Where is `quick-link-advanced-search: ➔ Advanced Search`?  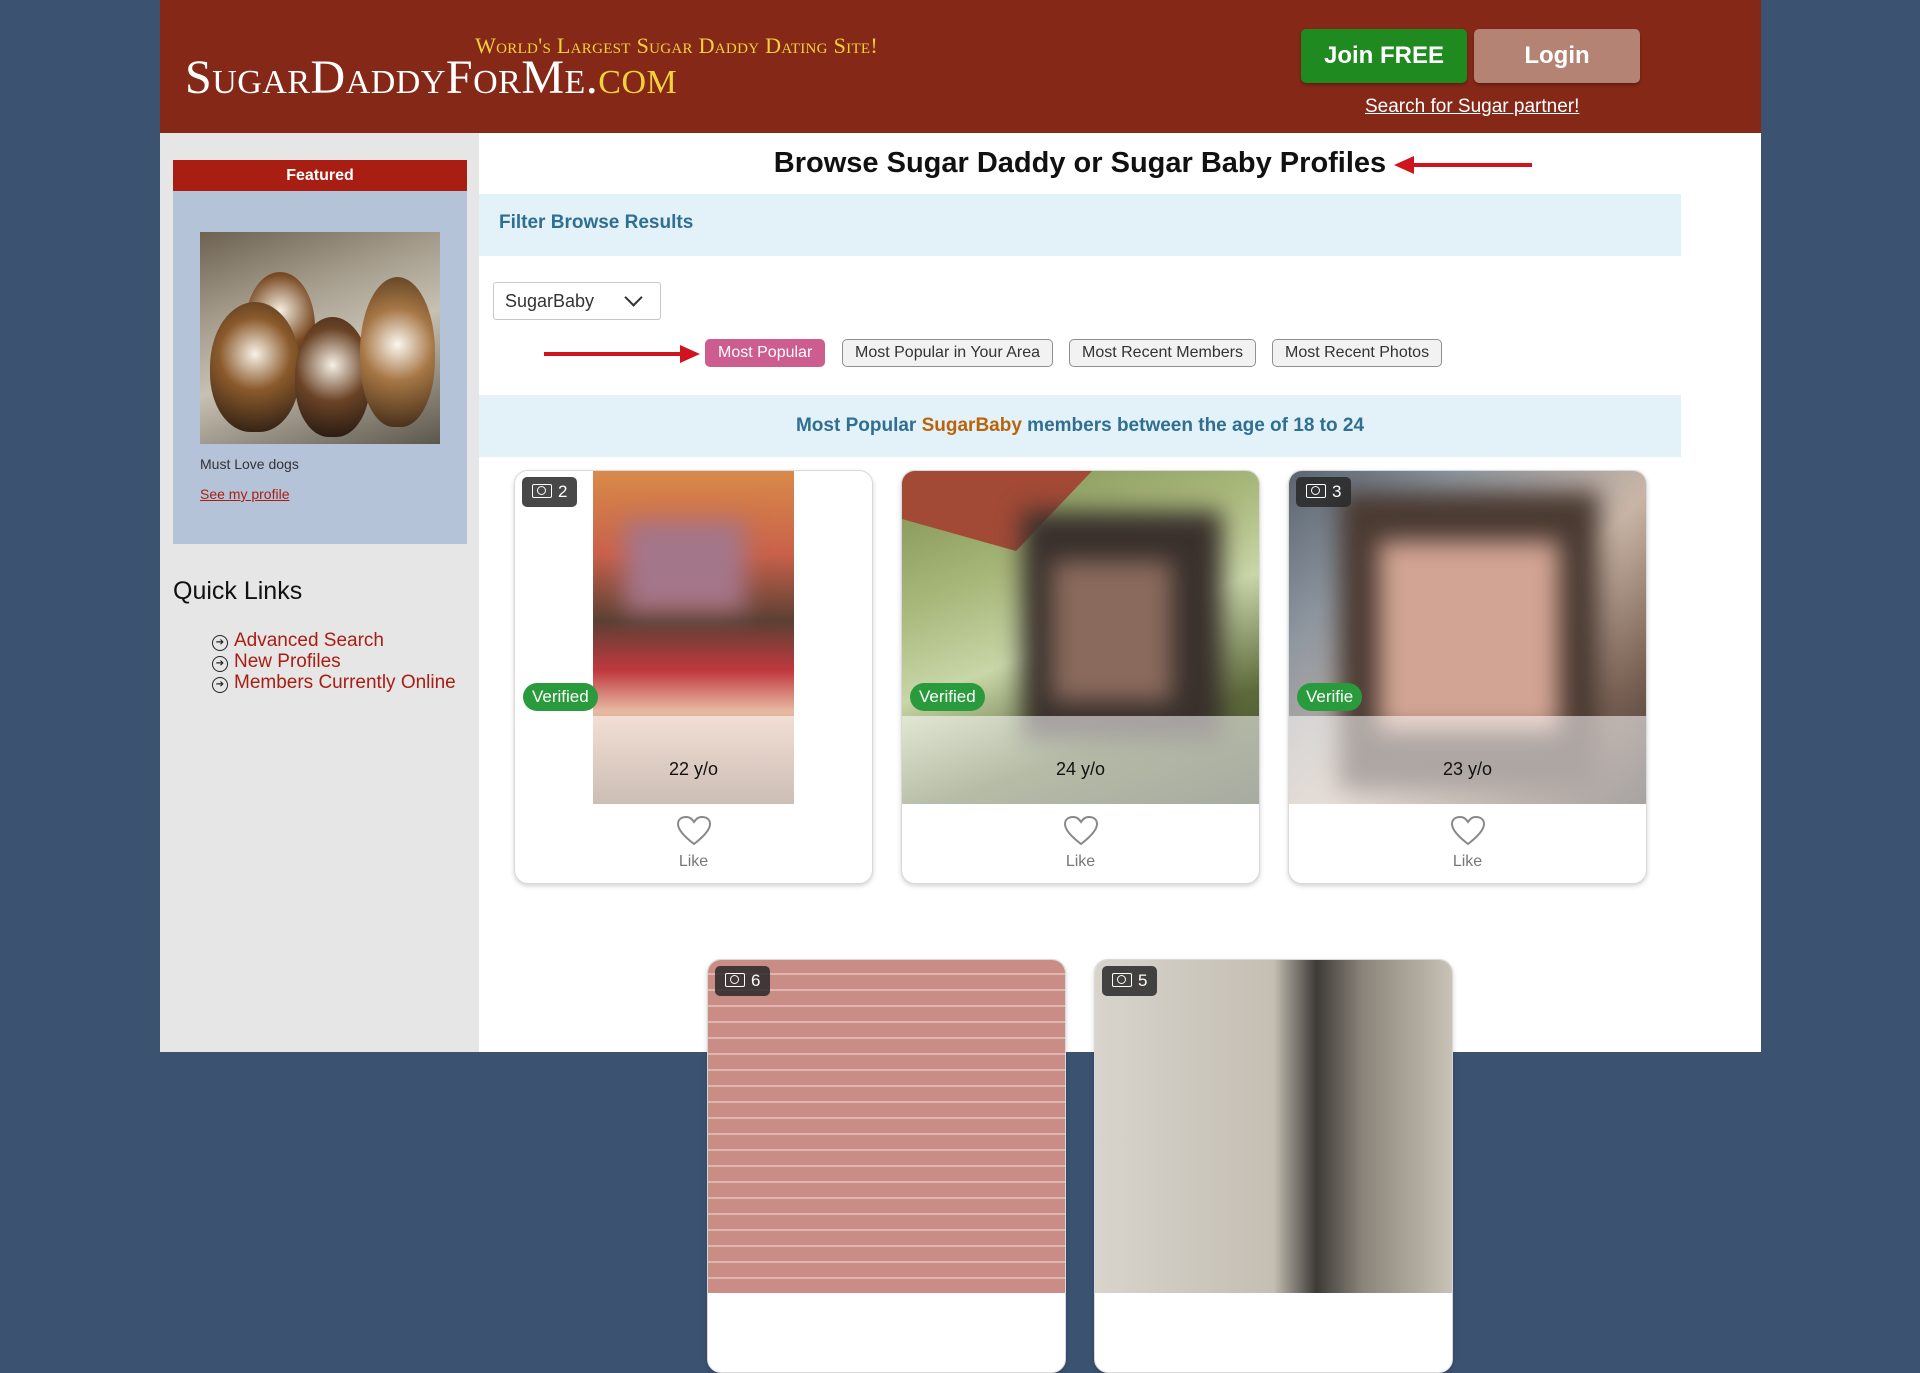
quick-link-advanced-search: ➔ Advanced Search is located at coordinates (334, 640).